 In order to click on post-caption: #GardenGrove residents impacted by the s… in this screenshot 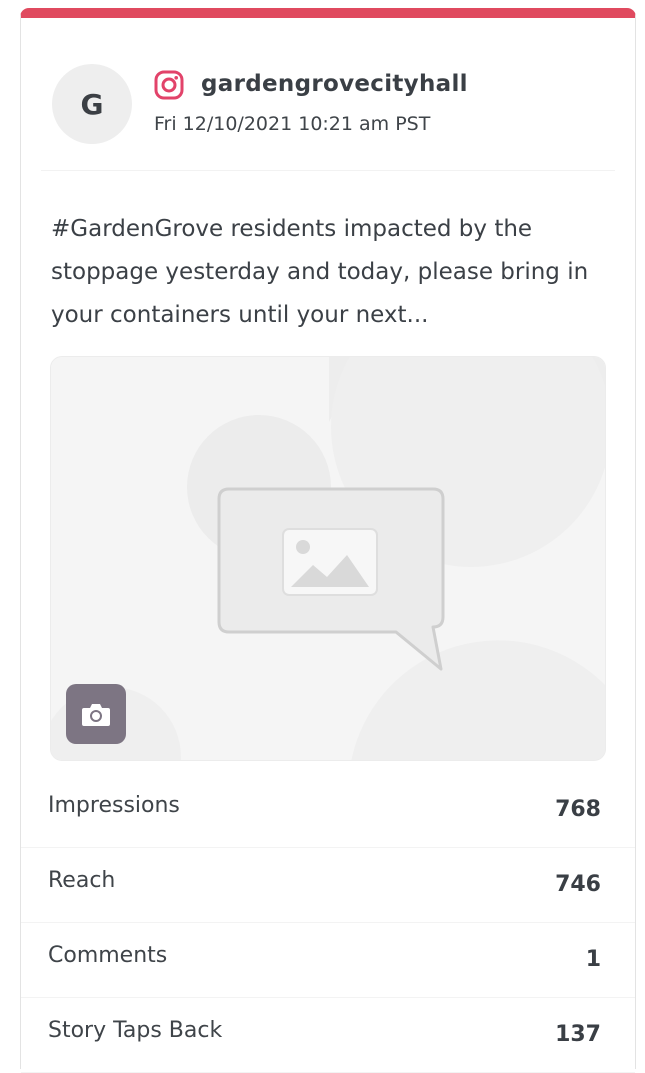, I will do `click(320, 272)`.